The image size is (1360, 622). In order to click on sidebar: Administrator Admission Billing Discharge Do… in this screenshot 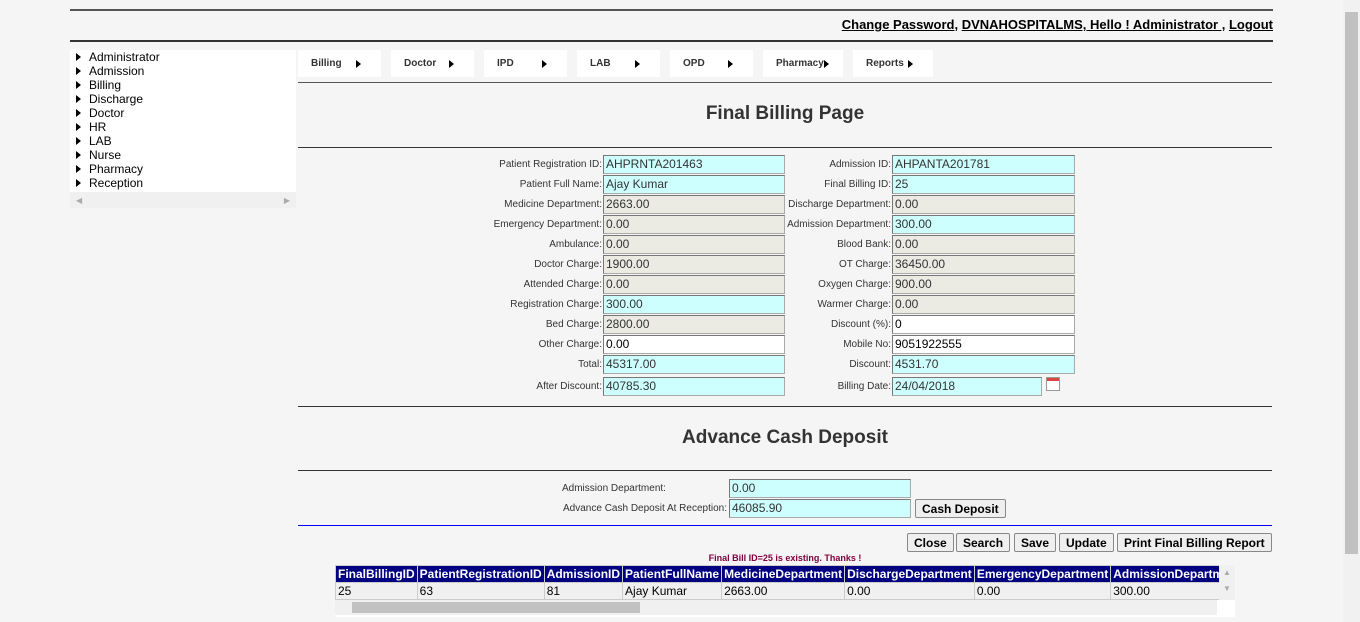, I will do `click(183, 129)`.